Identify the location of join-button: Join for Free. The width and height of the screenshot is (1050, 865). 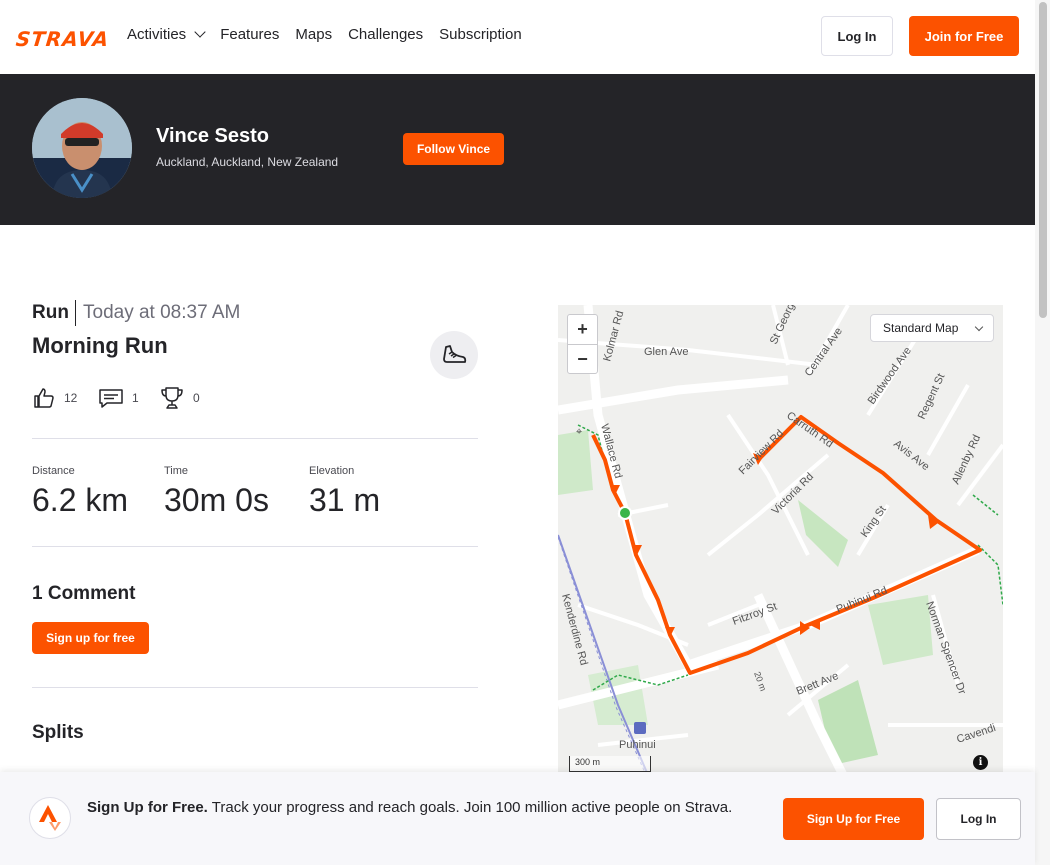
(964, 36).